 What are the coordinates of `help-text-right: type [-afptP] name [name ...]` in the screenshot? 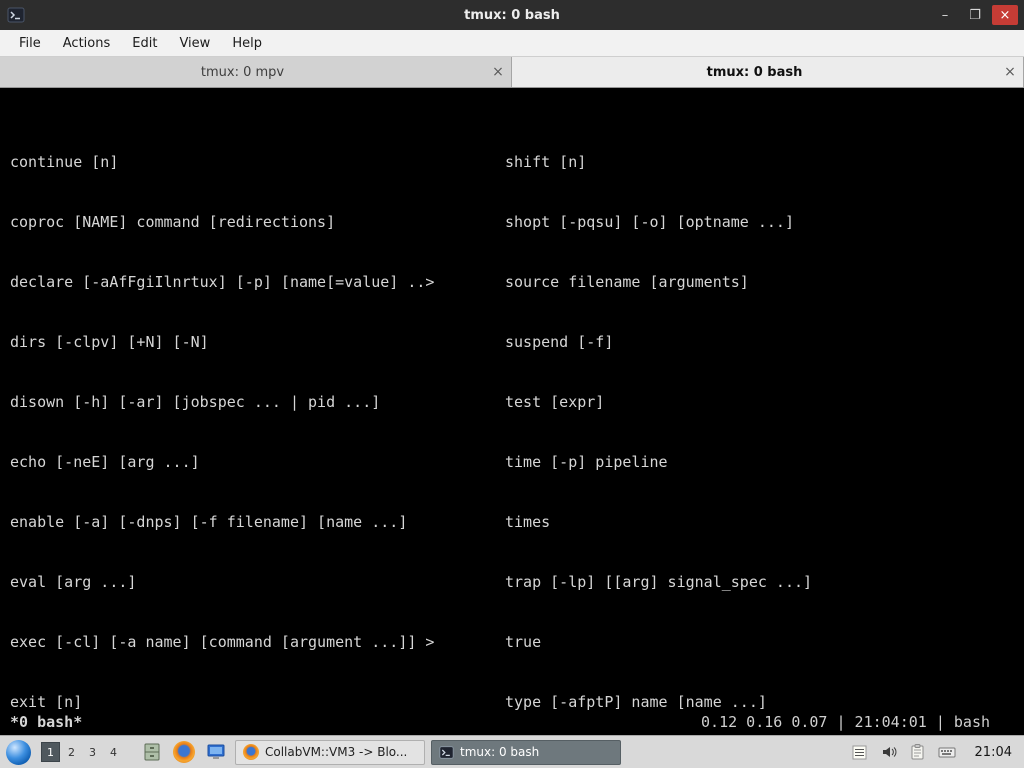 It's located at (636, 702).